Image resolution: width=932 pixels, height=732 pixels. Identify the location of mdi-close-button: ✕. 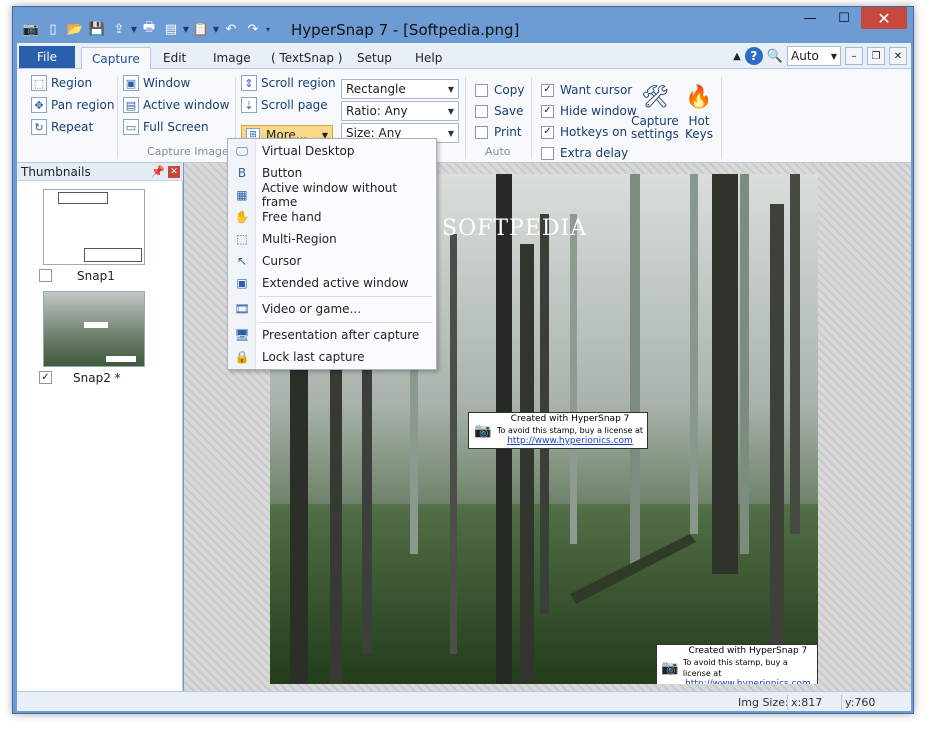
(898, 56).